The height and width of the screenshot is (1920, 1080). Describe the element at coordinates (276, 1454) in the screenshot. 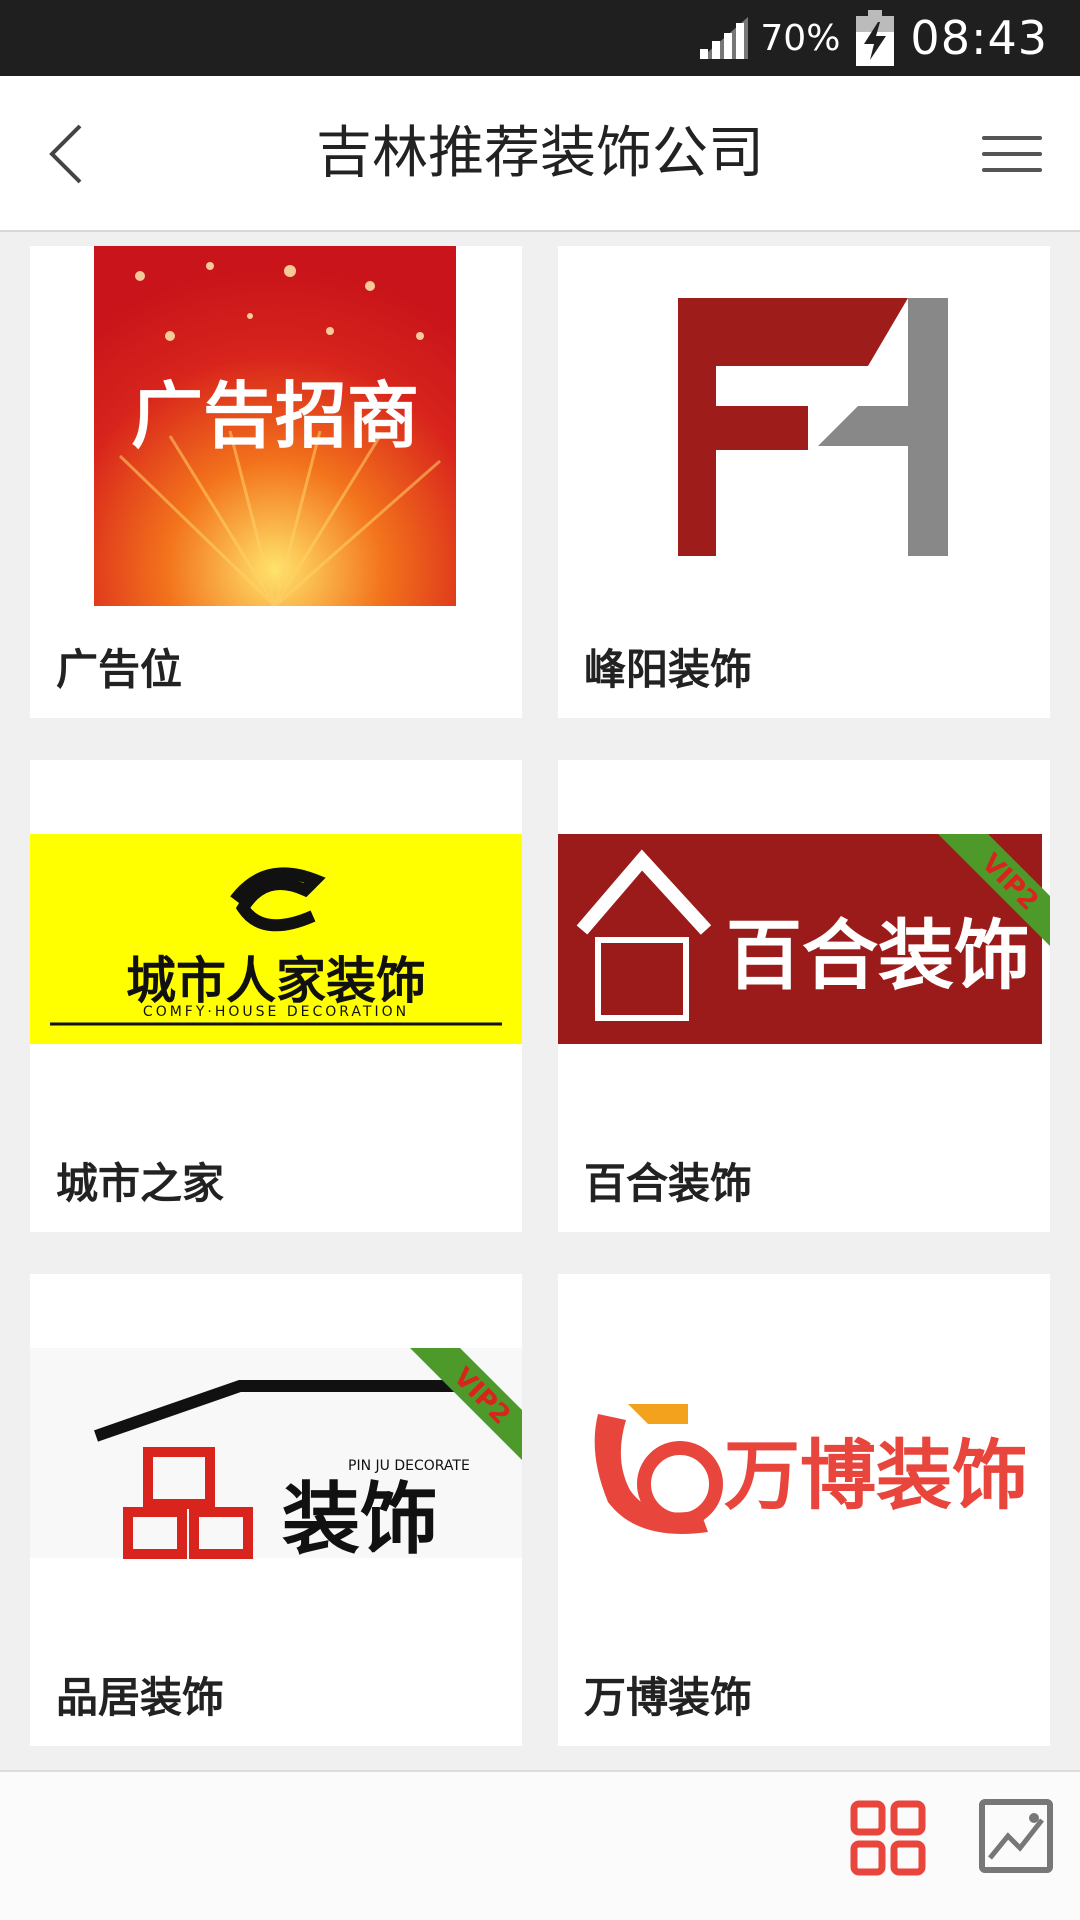

I see `pinju-logo-image: 装饰 PIN JU DECORATE VIP2` at that location.